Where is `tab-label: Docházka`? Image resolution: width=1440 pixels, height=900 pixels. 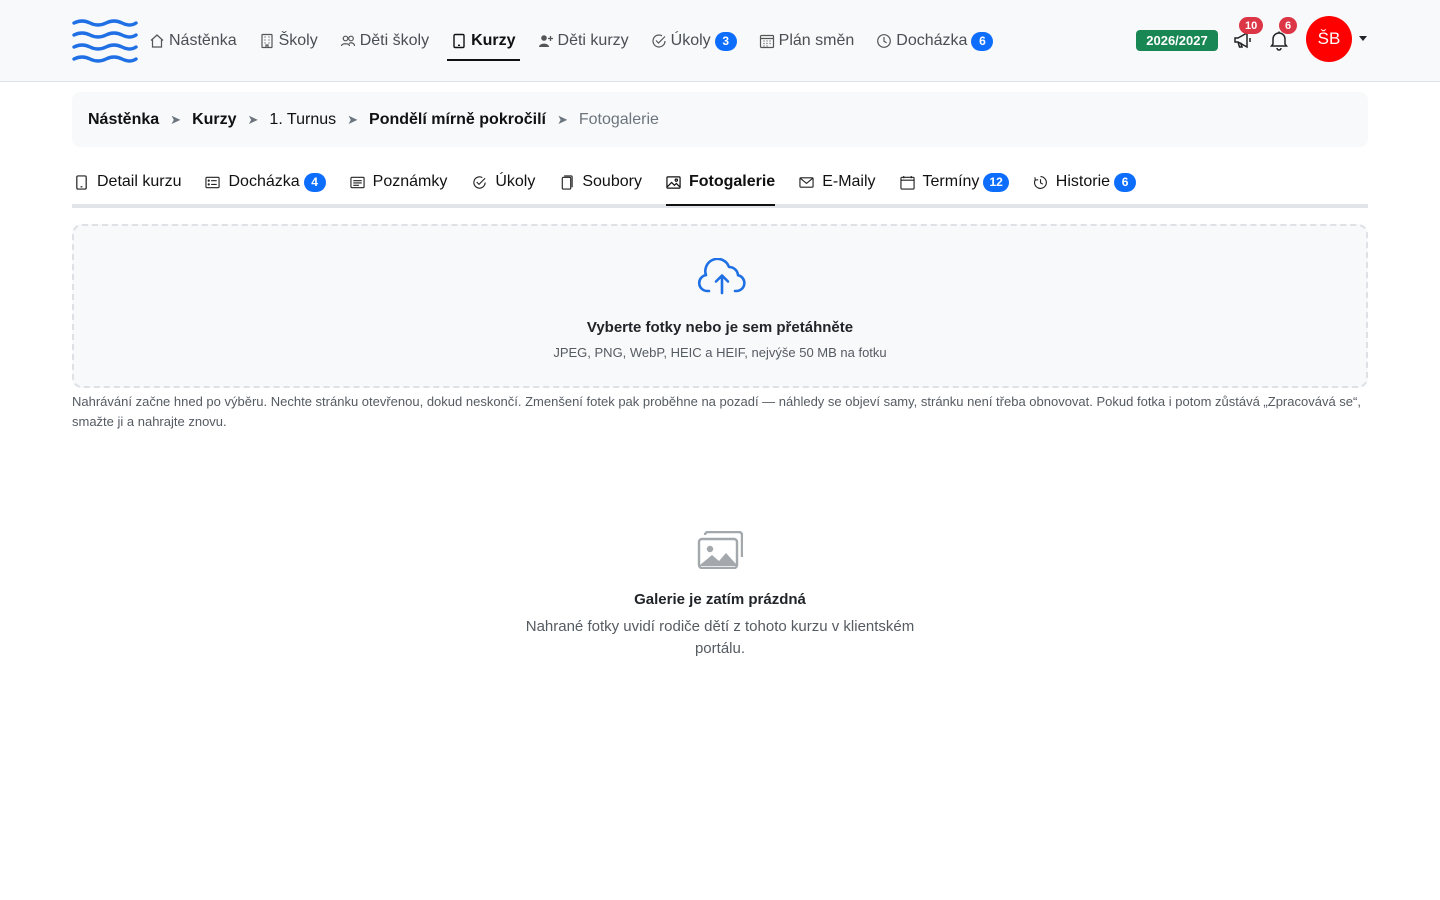 tab-label: Docházka is located at coordinates (264, 181).